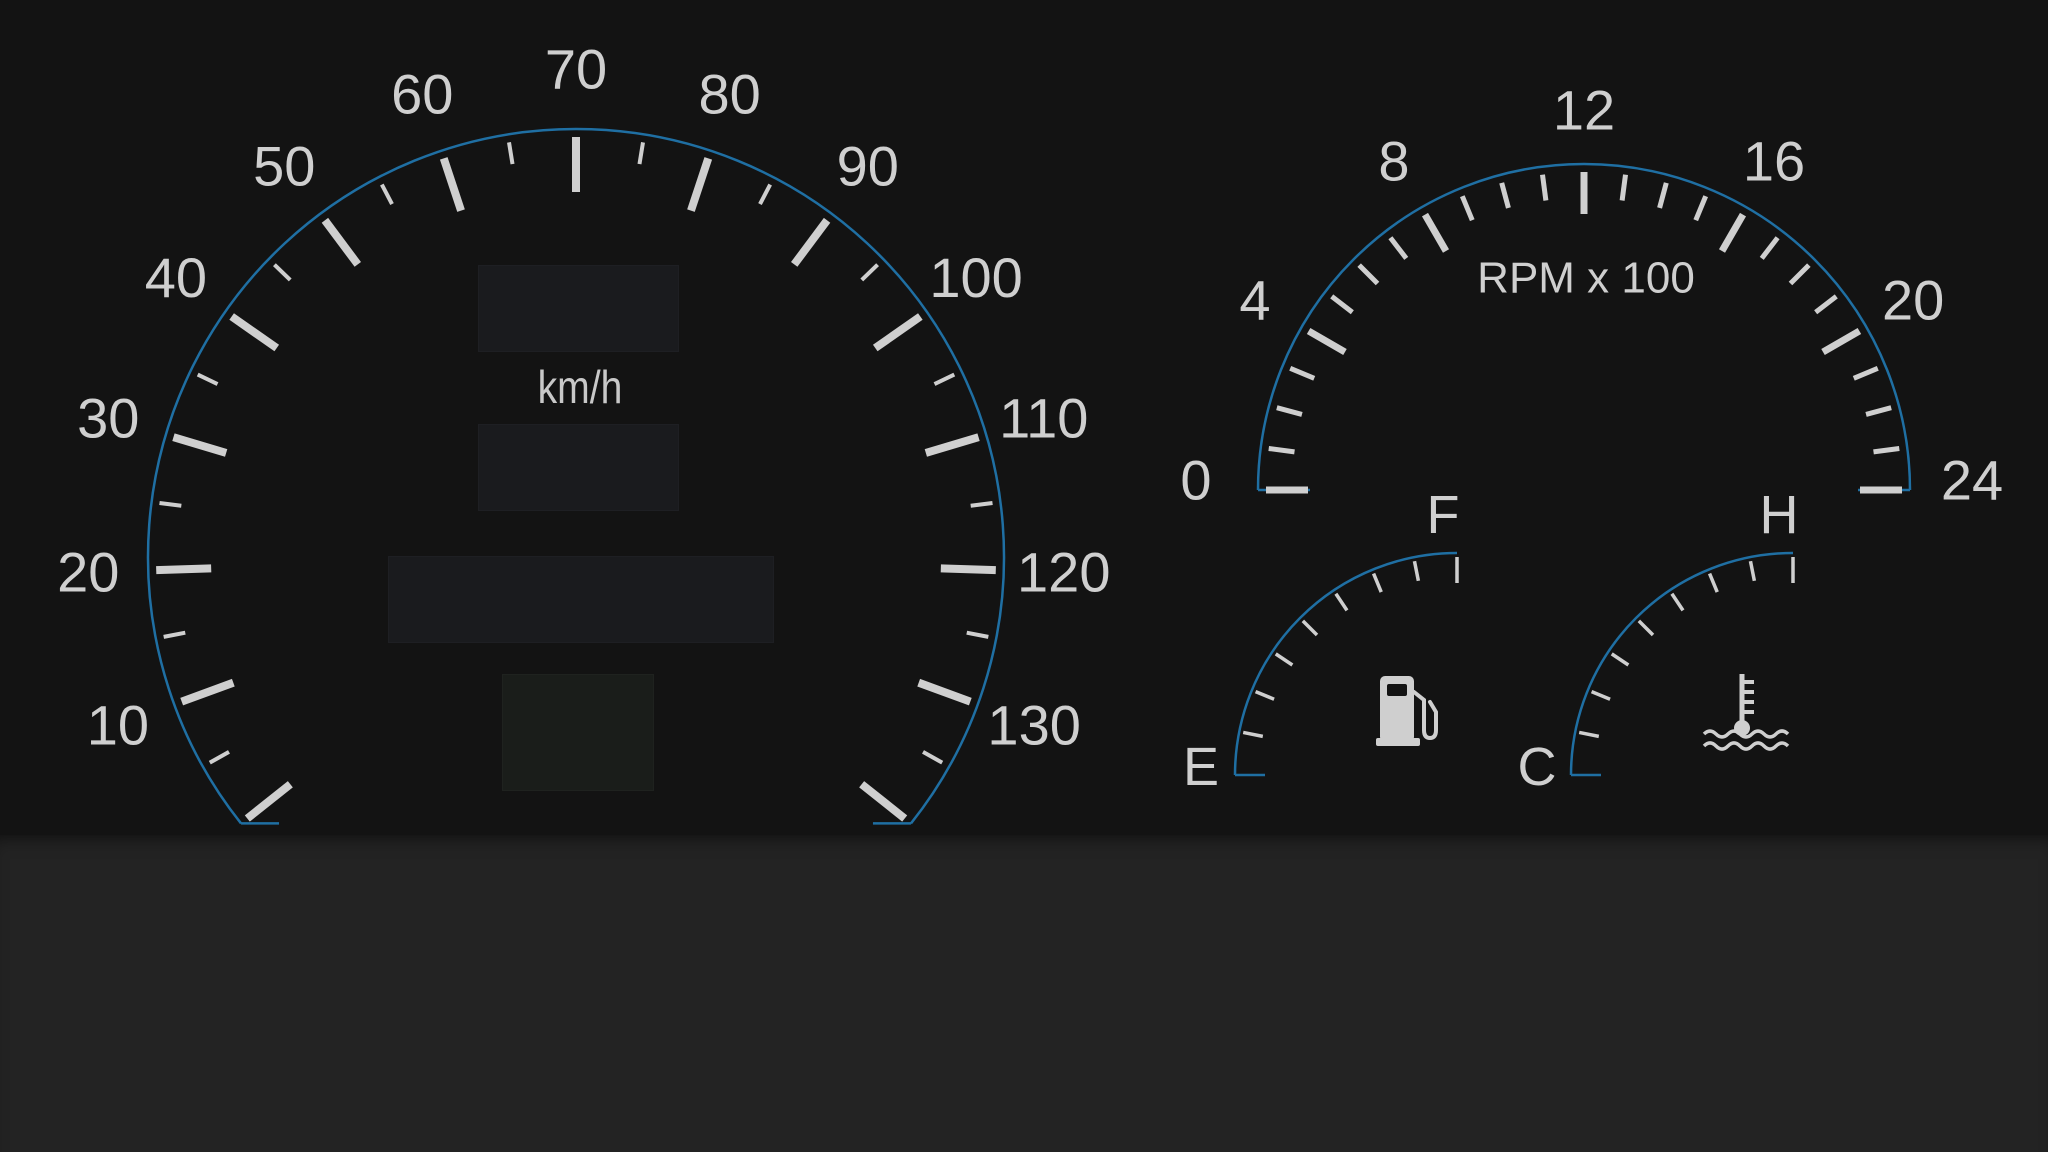  Describe the element at coordinates (578, 308) in the screenshot. I see `speed-readout-top` at that location.